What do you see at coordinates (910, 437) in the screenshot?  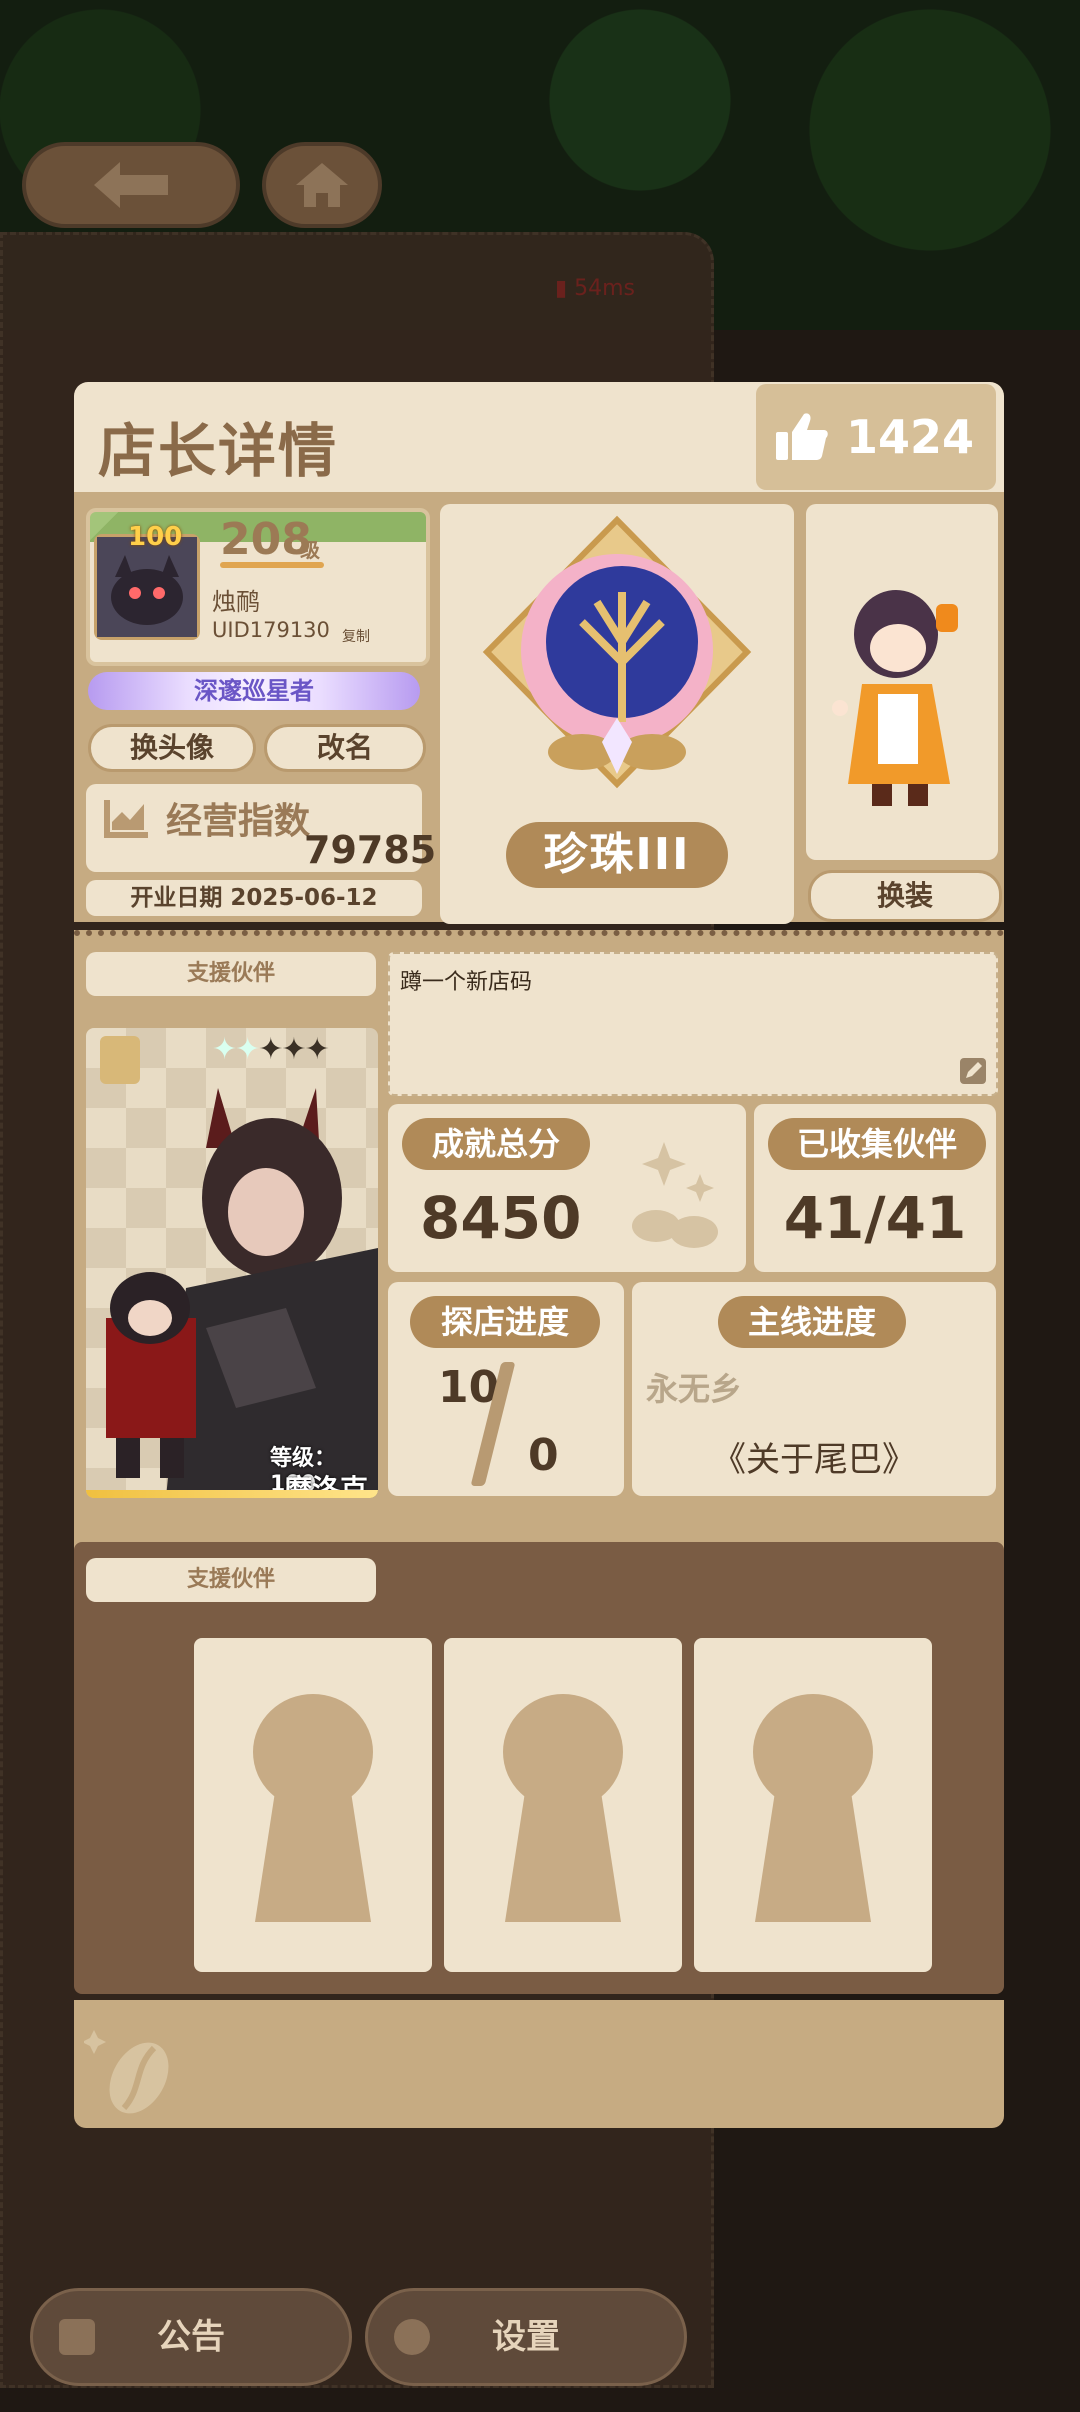 I see `like-count: 1424` at bounding box center [910, 437].